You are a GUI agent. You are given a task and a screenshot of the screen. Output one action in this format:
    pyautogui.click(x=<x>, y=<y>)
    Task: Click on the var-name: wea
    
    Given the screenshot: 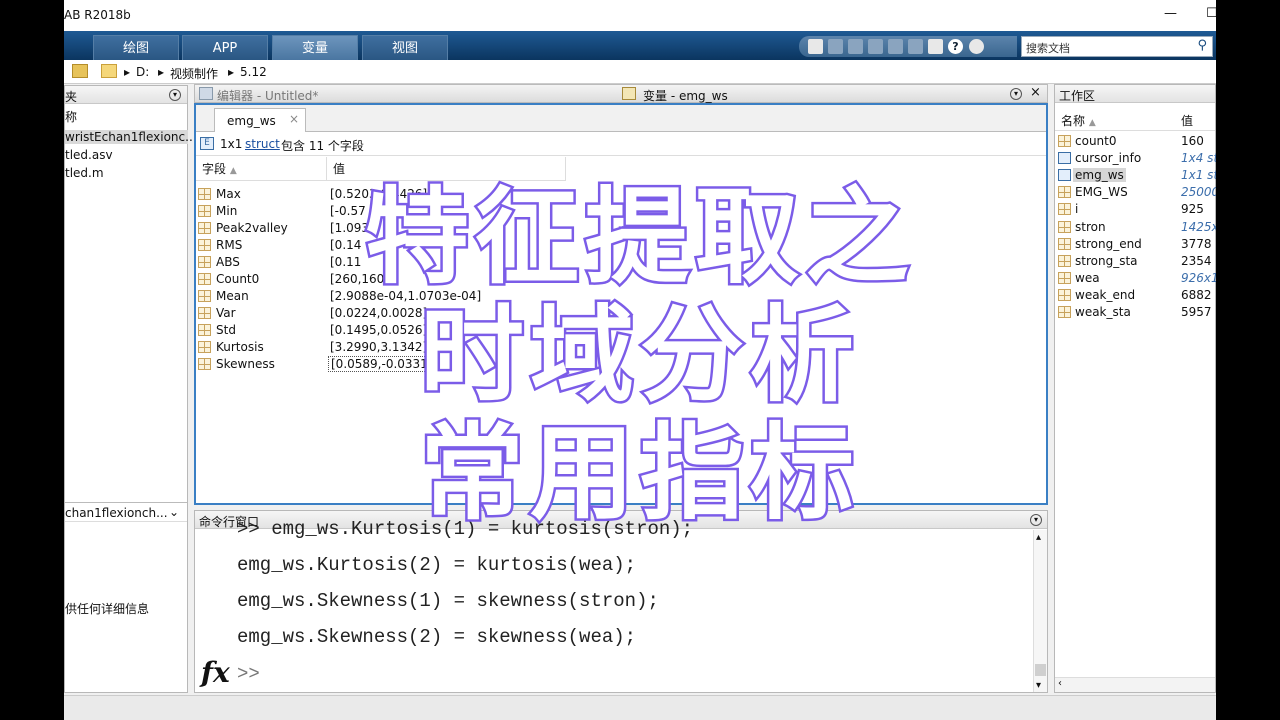 What is the action you would take?
    pyautogui.click(x=1087, y=278)
    